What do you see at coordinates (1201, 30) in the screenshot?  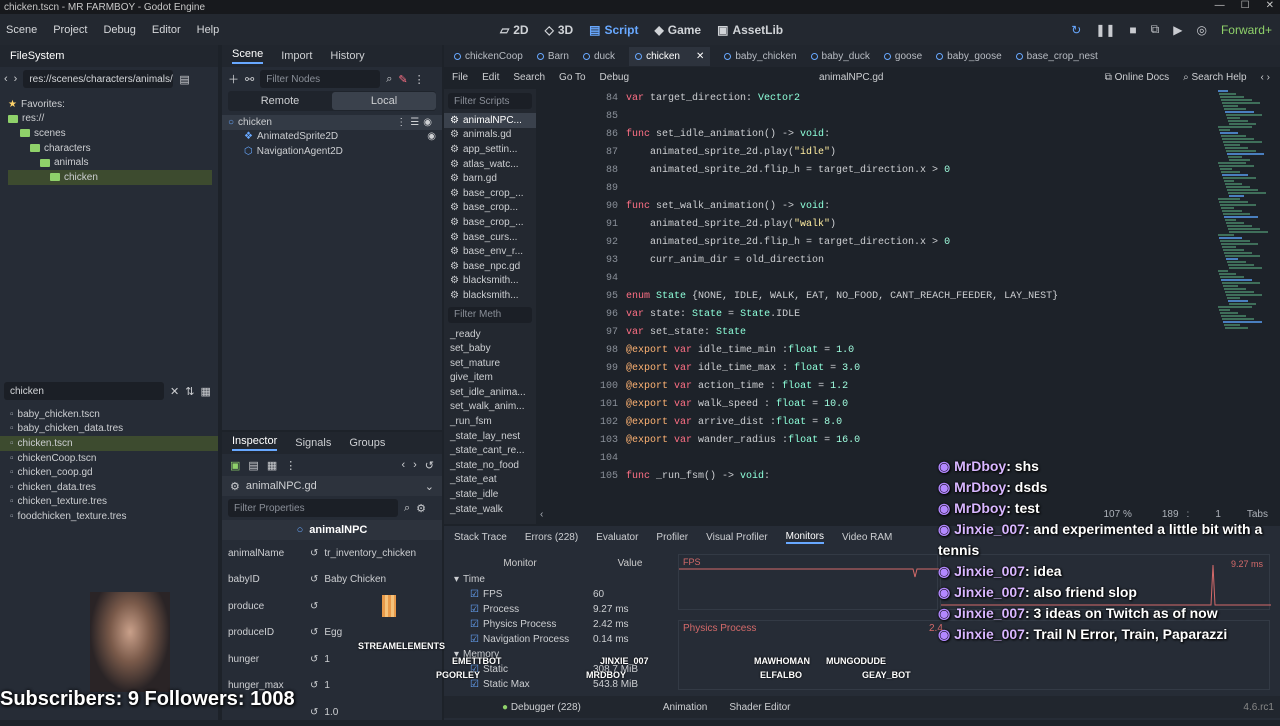 I see `movie-icon: ◎` at bounding box center [1201, 30].